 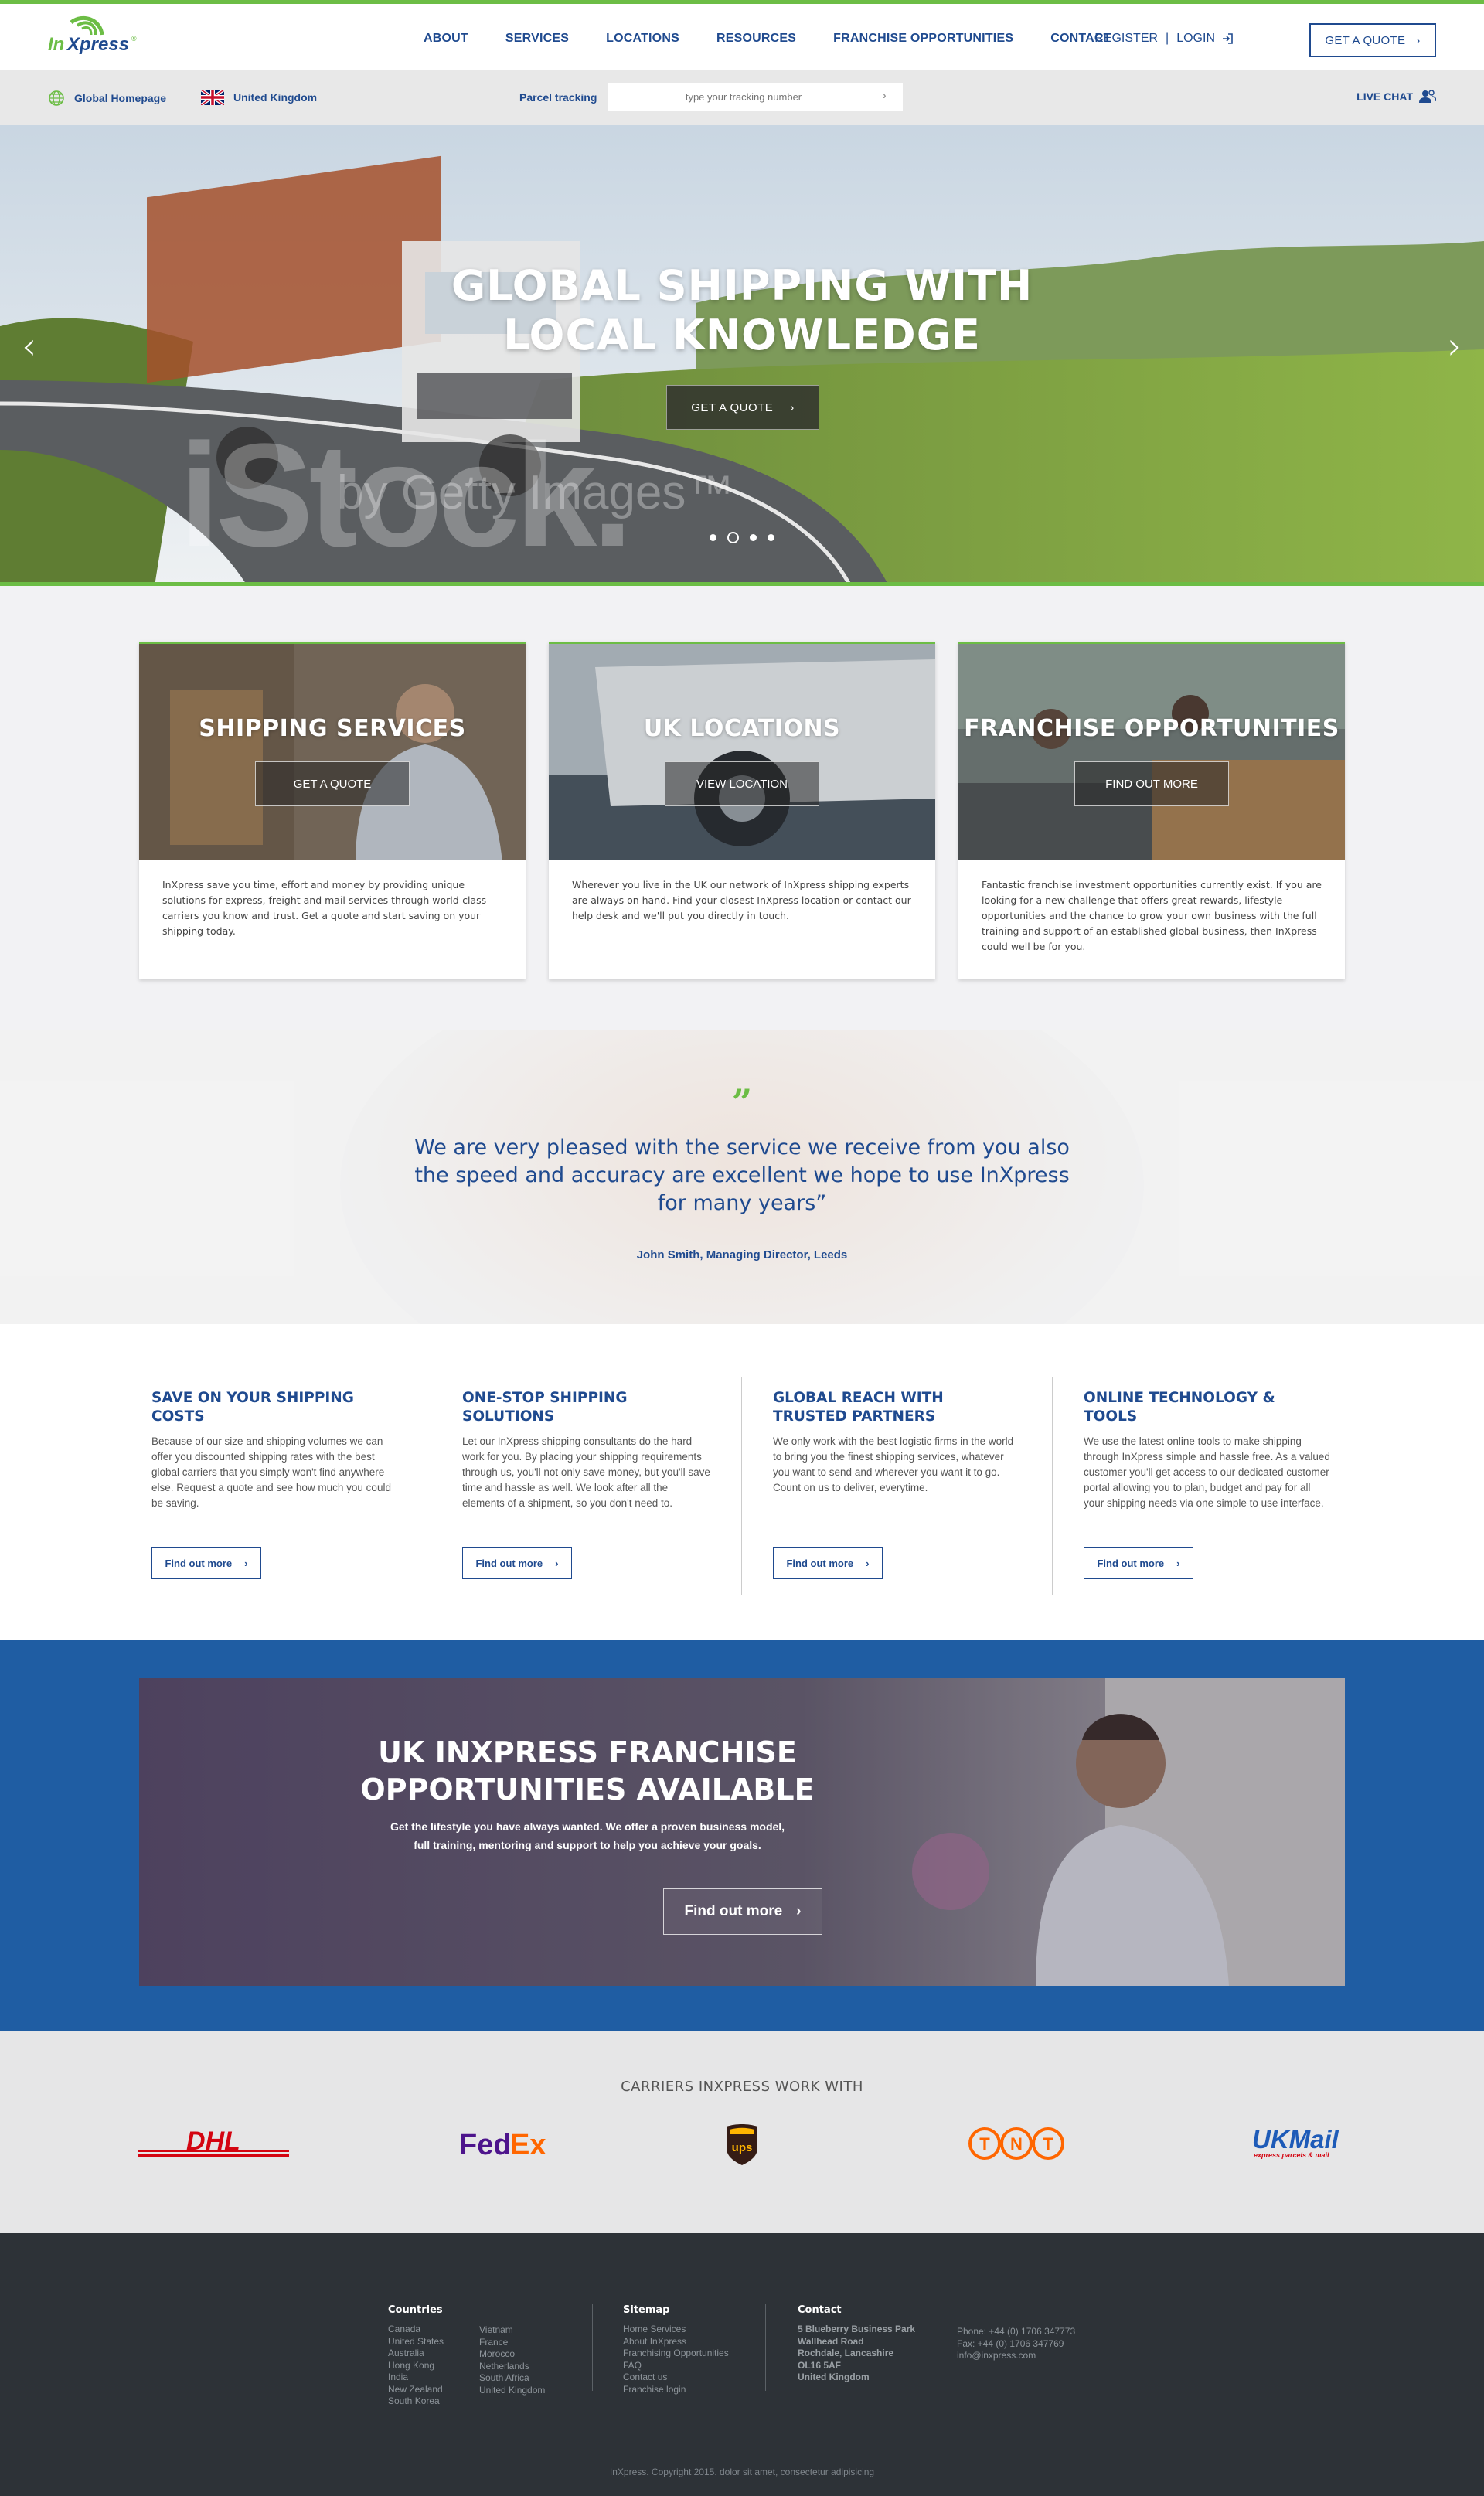 I want to click on van-wheel-image, so click(x=742, y=752).